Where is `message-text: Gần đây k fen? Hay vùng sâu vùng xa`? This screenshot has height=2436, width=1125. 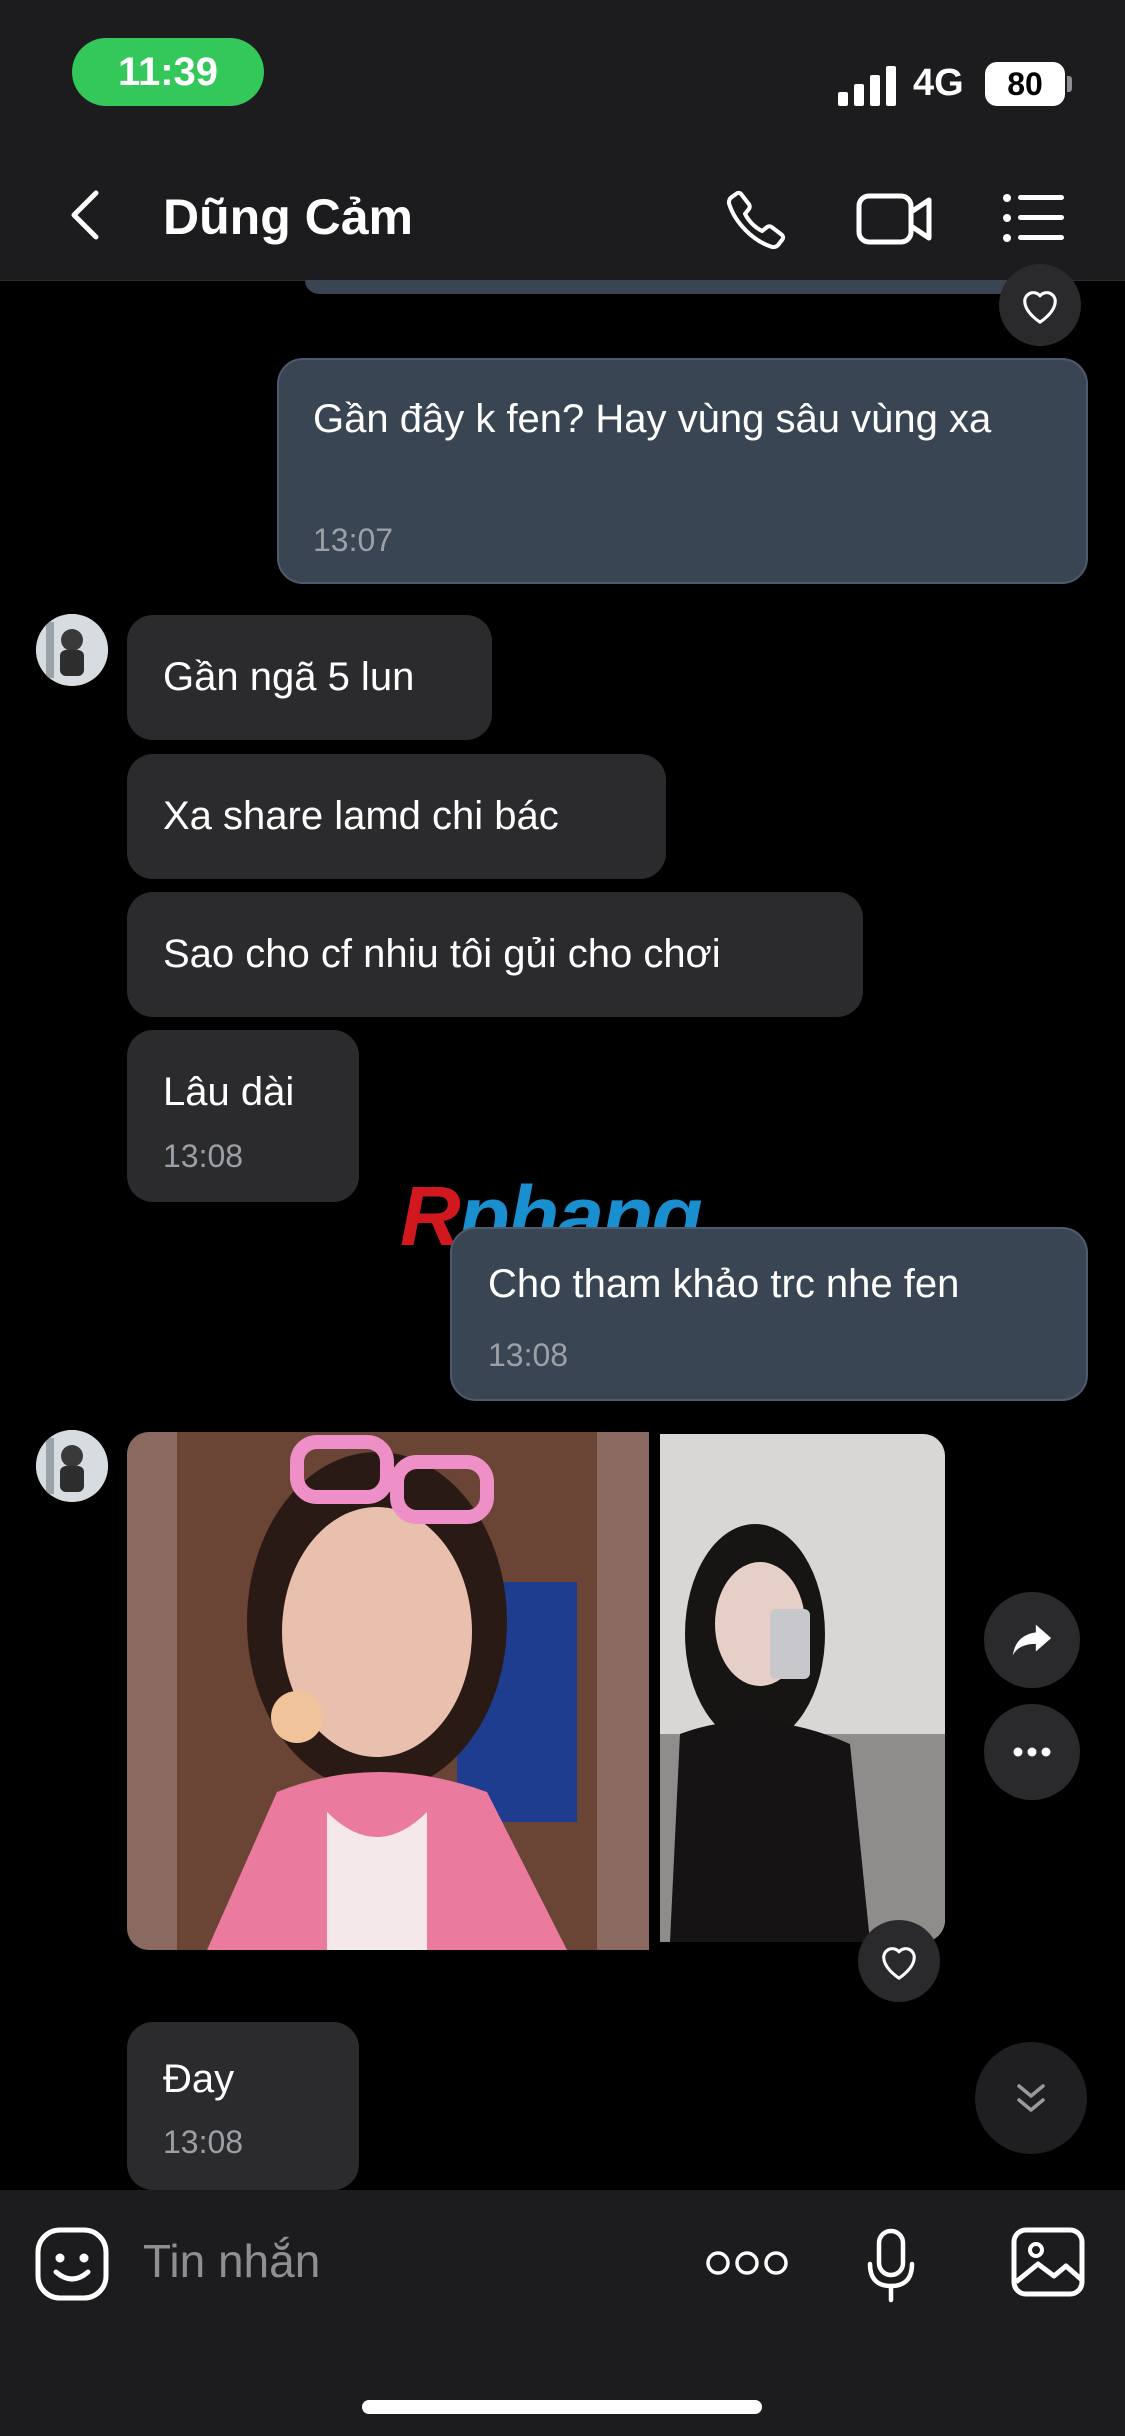 message-text: Gần đây k fen? Hay vùng sâu vùng xa is located at coordinates (652, 419).